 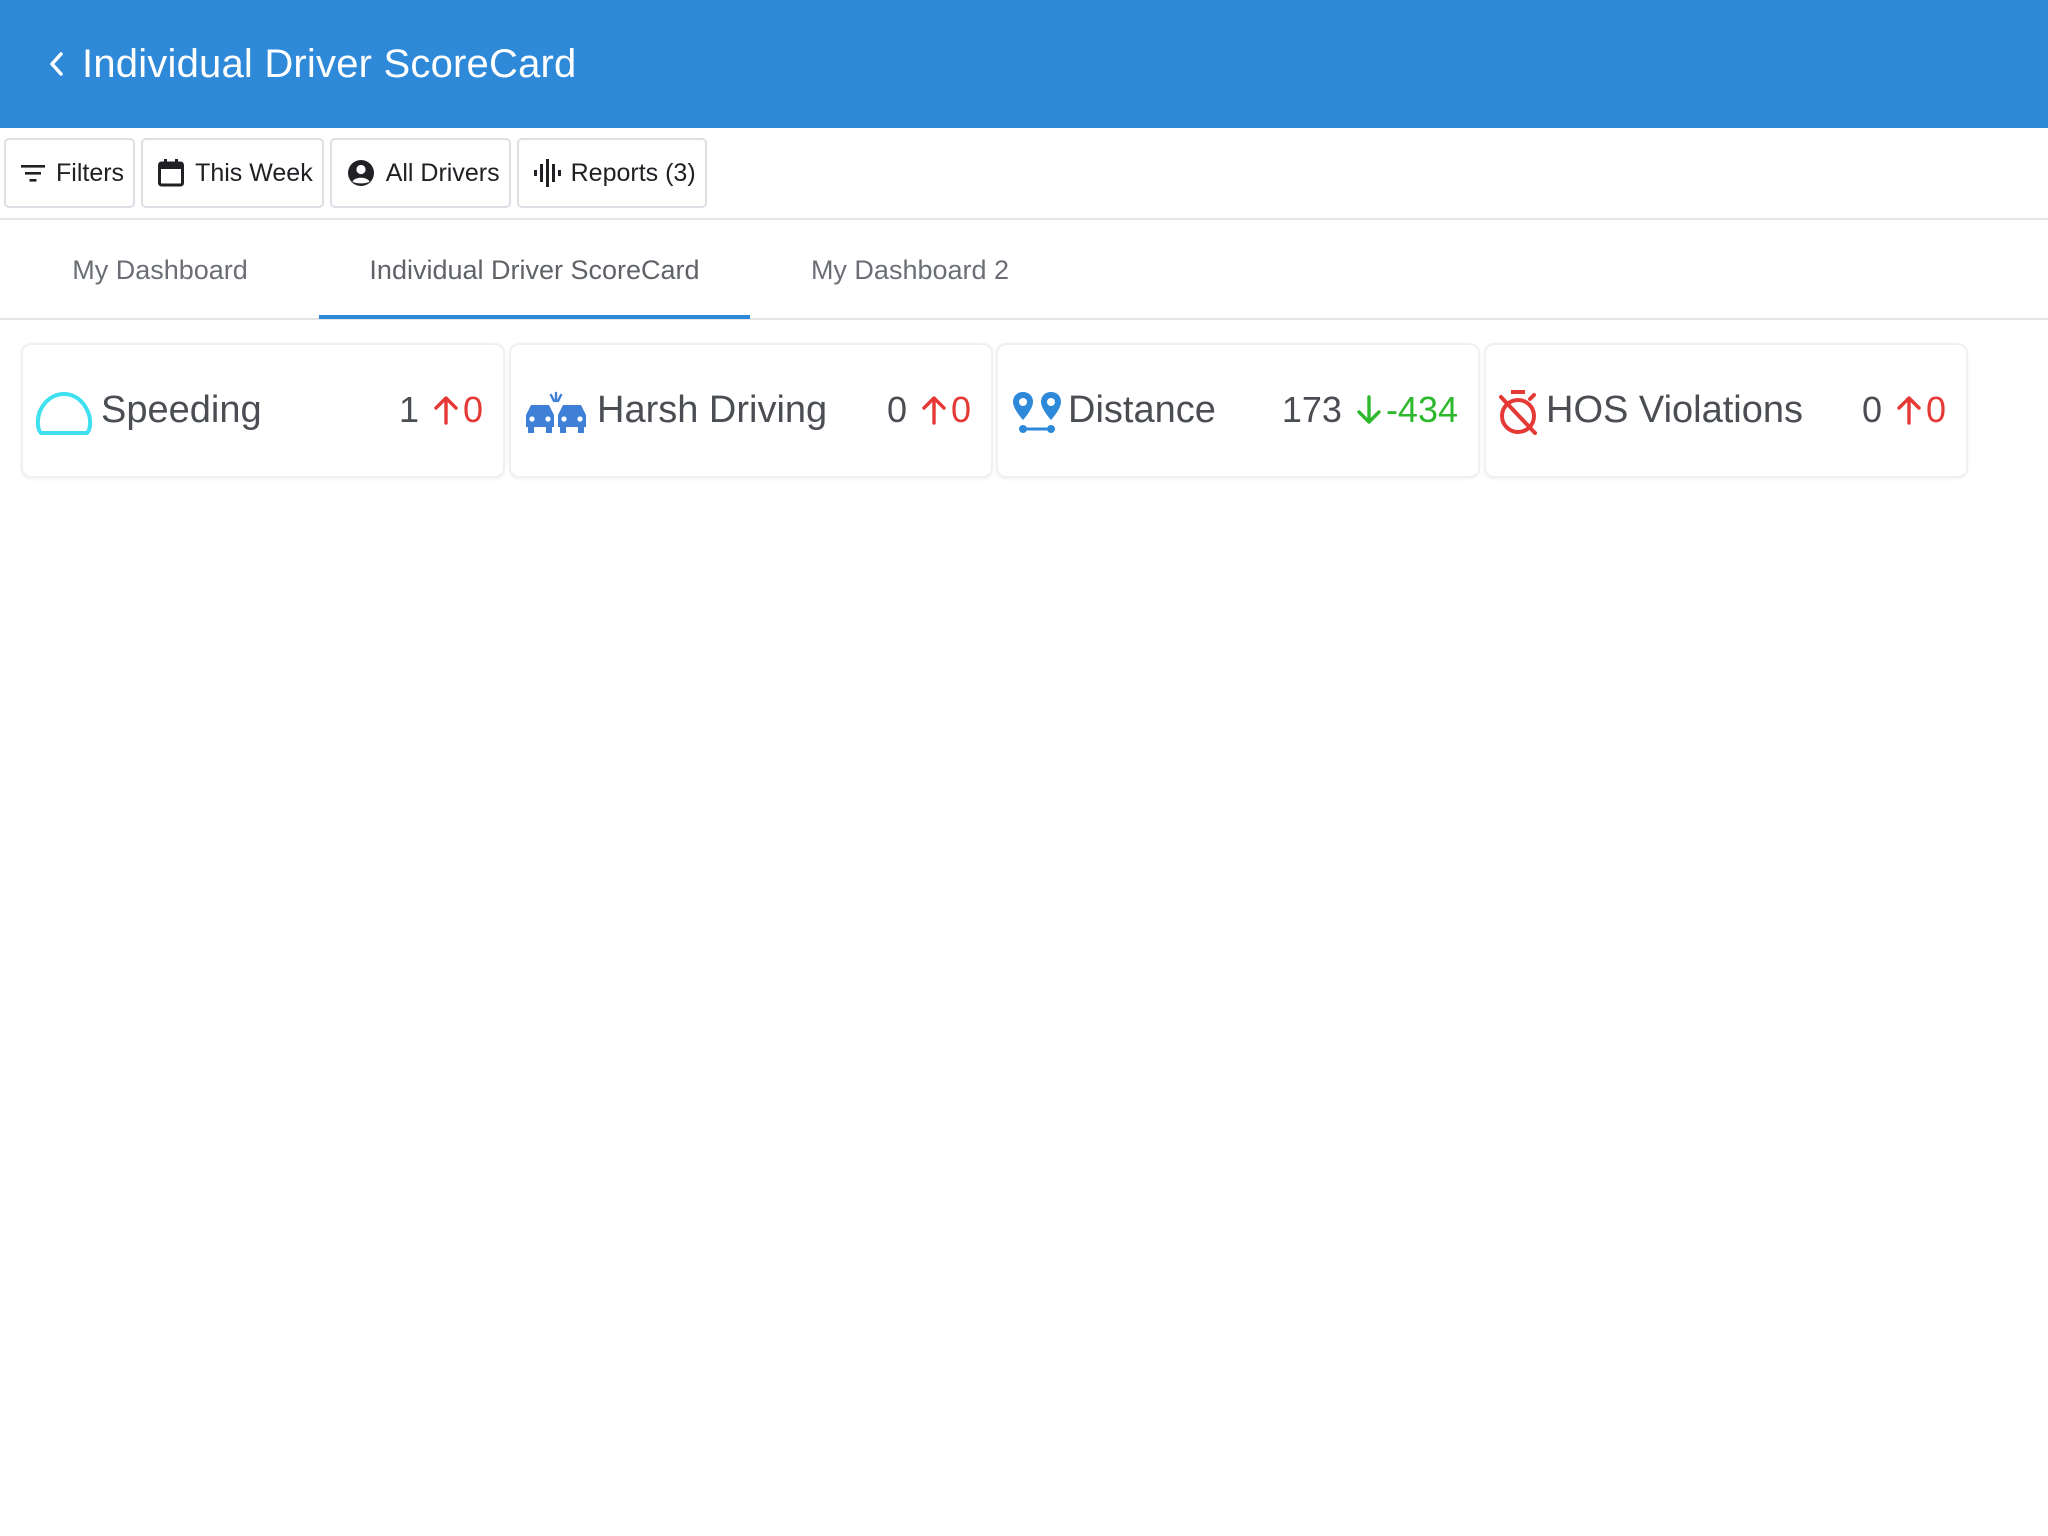 What do you see at coordinates (33, 173) in the screenshot?
I see `filter-icon` at bounding box center [33, 173].